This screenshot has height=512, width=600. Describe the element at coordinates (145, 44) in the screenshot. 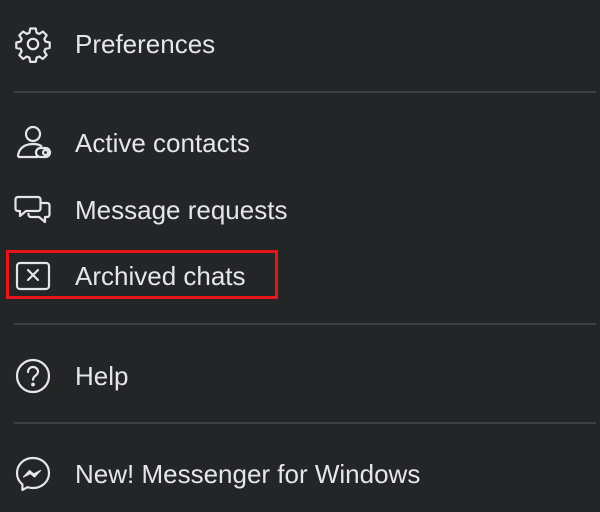

I see `menu-item-label: Preferences` at that location.